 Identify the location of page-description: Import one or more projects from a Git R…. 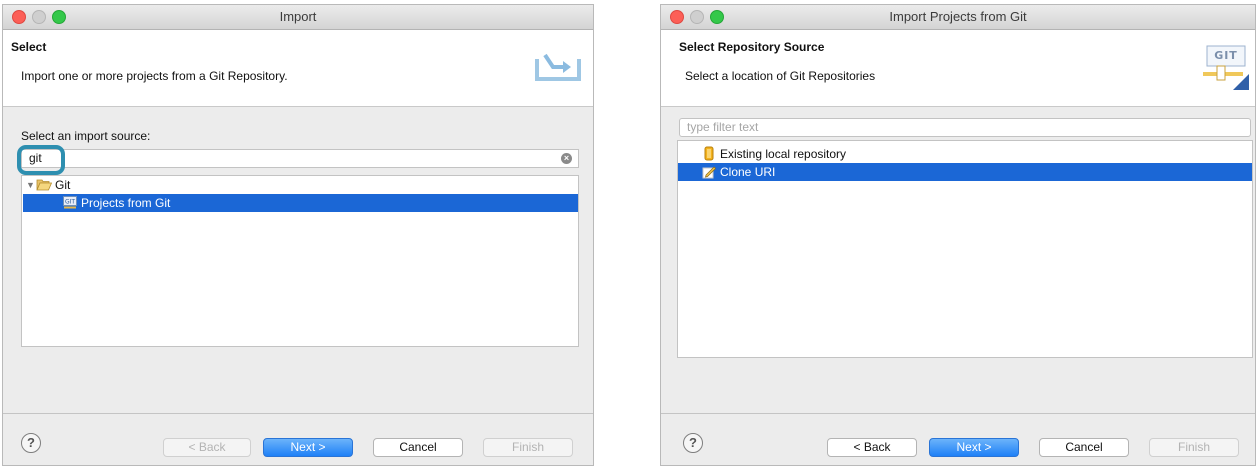
(154, 76).